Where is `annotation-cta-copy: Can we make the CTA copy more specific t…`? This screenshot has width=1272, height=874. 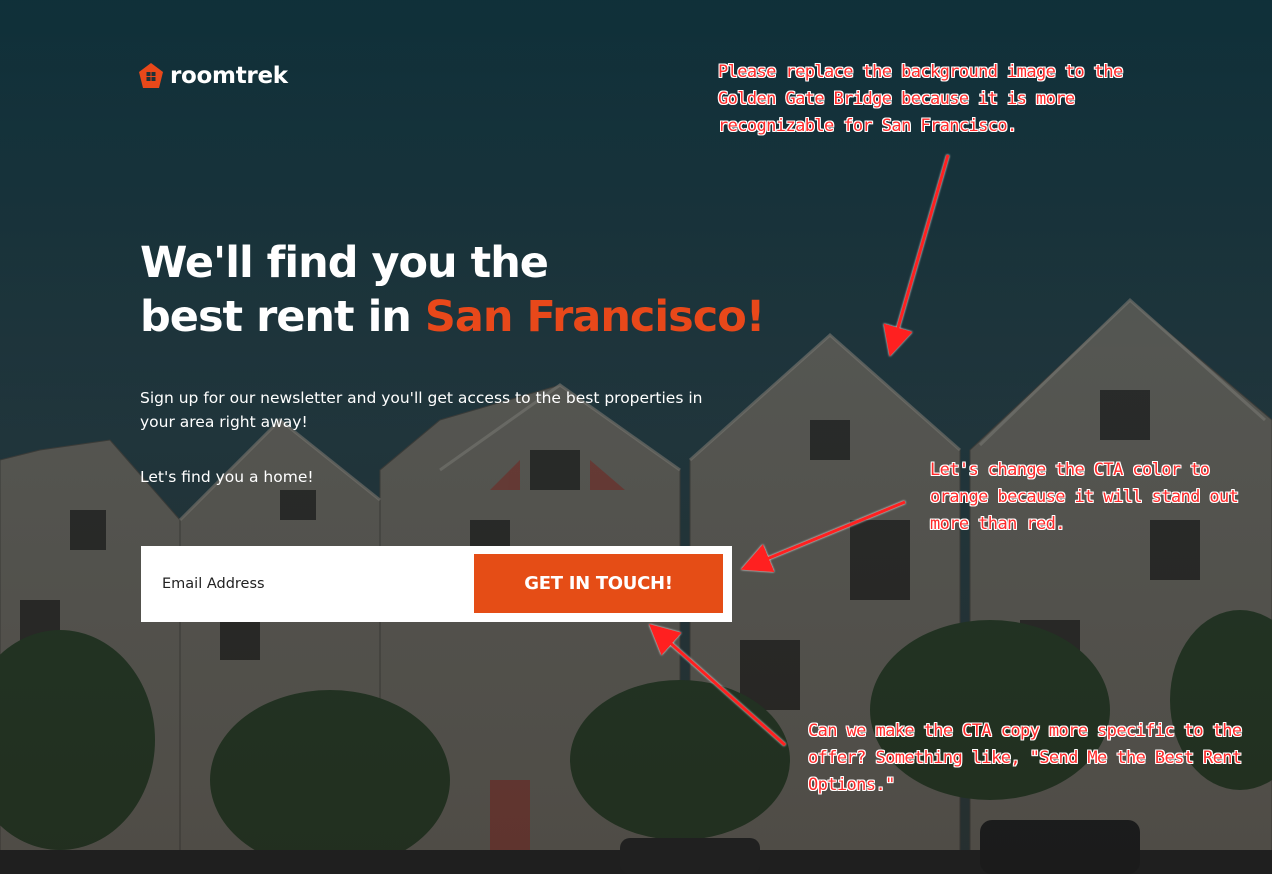
annotation-cta-copy: Can we make the CTA copy more specific t… is located at coordinates (1025, 758).